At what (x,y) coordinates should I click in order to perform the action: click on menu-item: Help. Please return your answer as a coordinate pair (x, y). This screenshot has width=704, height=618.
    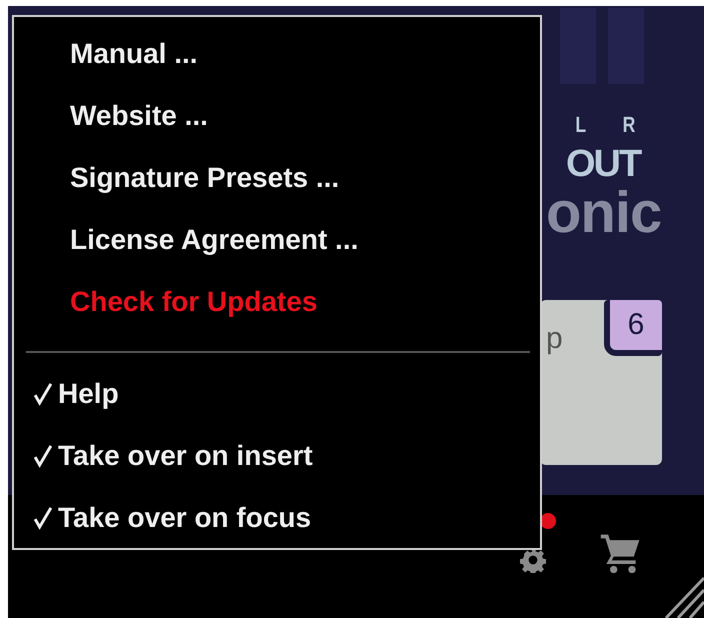
    Looking at the image, I should click on (66, 394).